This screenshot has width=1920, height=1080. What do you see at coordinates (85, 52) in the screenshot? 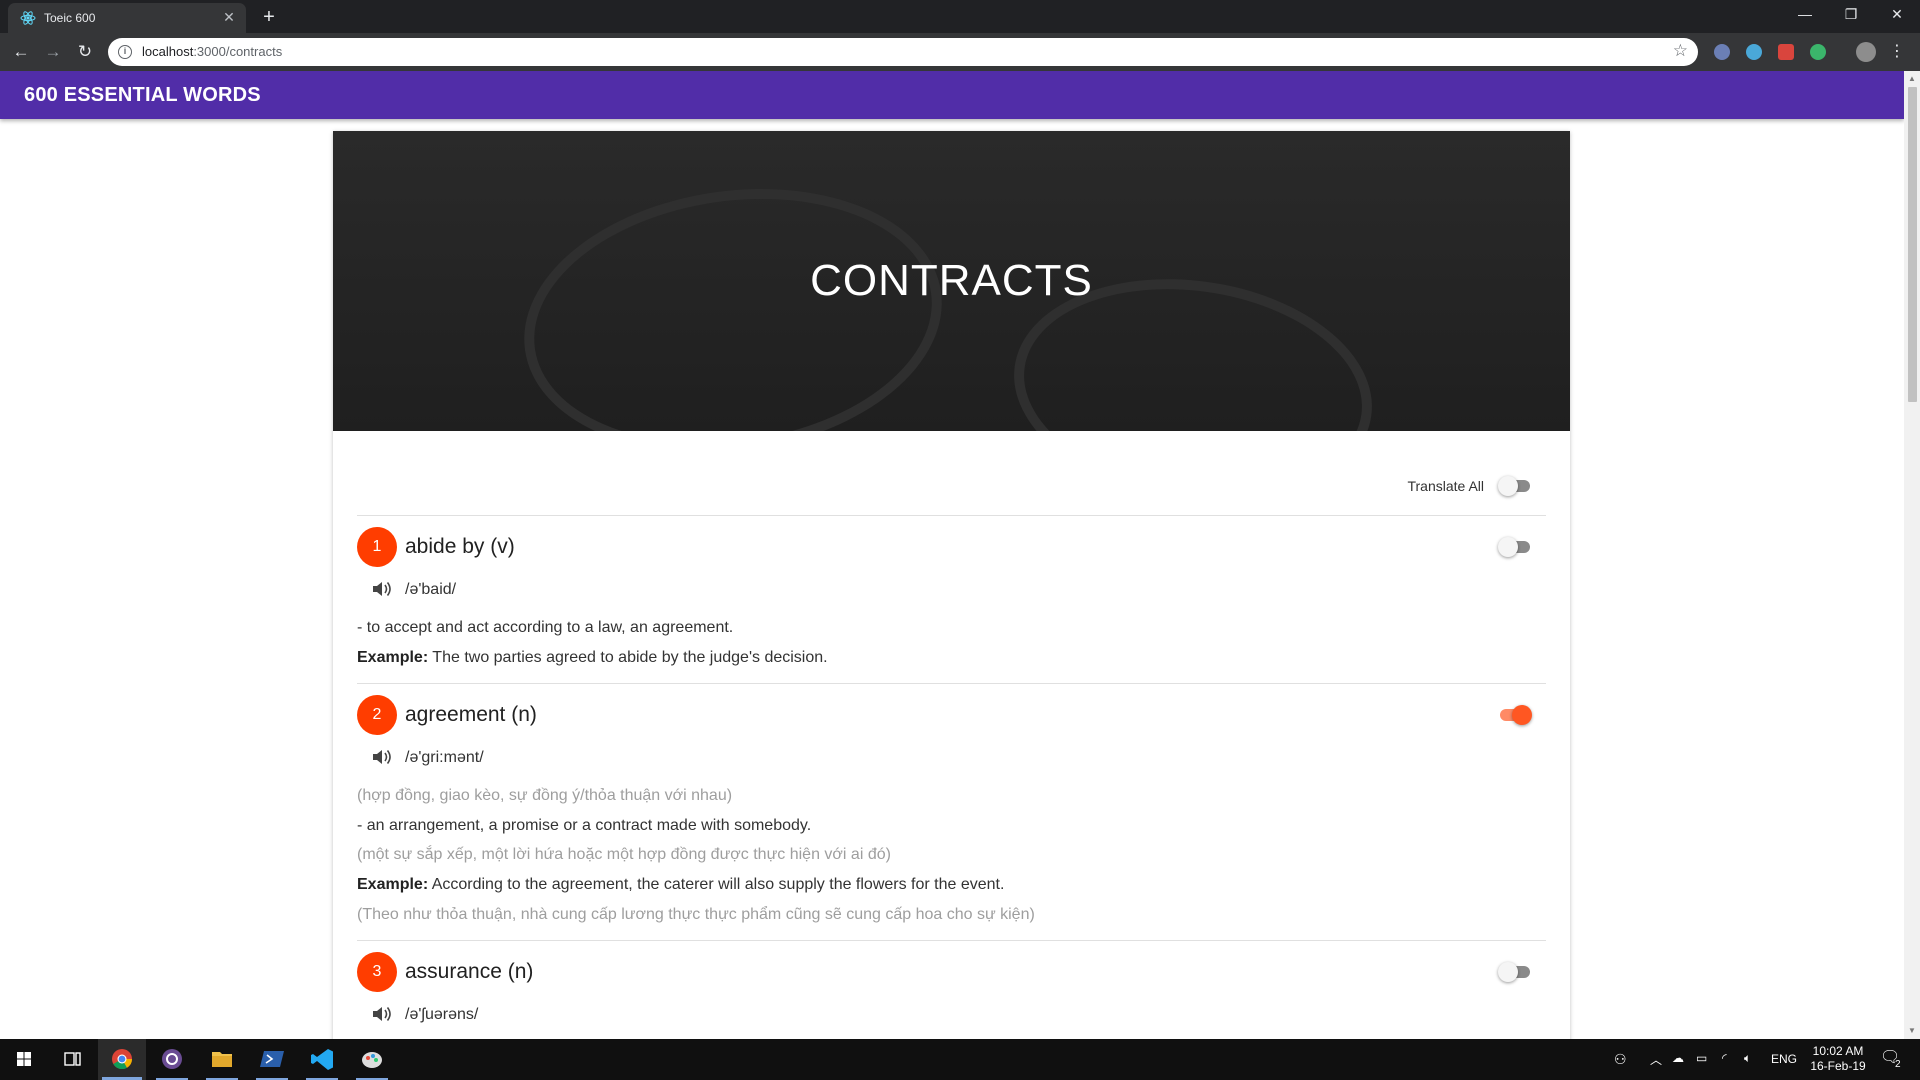
I see `reload-icon: ↻` at bounding box center [85, 52].